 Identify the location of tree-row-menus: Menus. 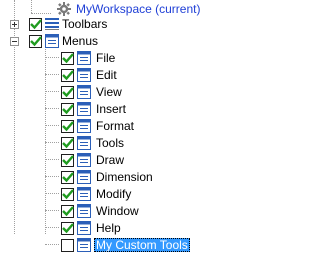
(125, 41).